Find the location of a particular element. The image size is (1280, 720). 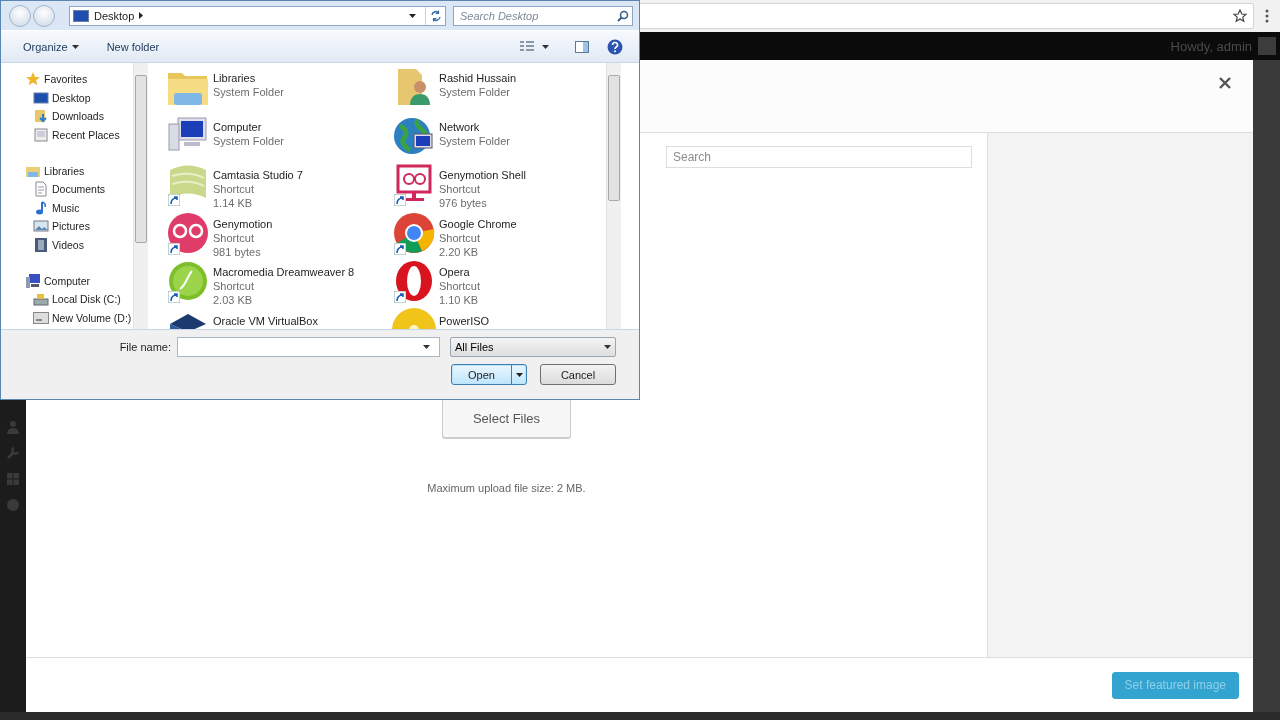

file-name: Genymotion is located at coordinates (243, 223).